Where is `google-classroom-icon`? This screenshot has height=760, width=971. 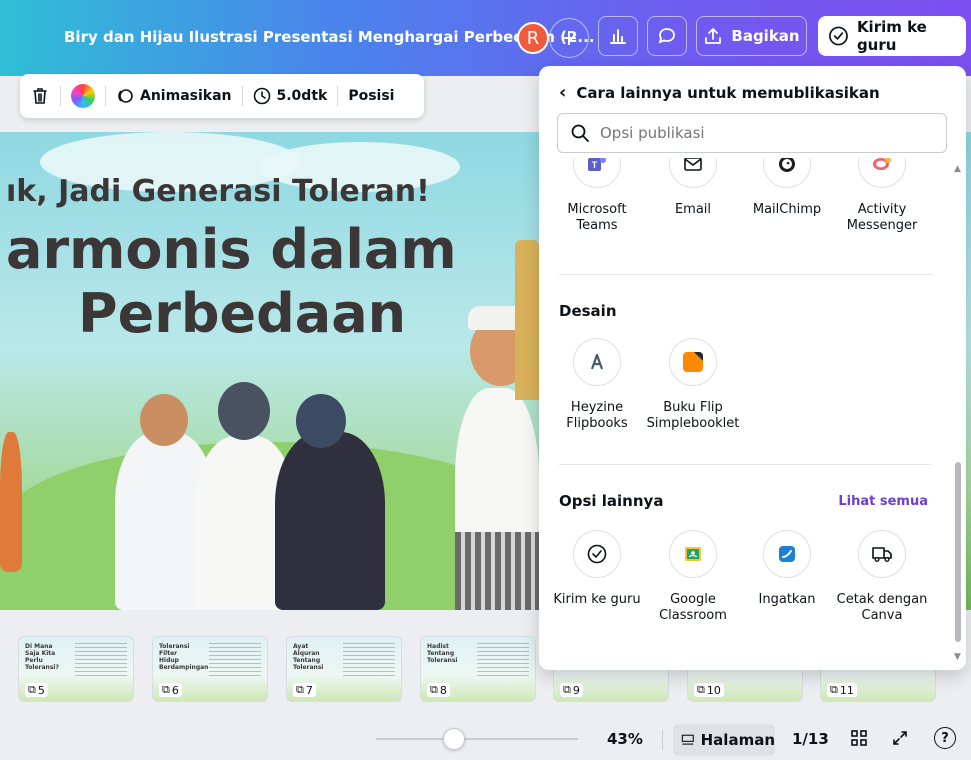
google-classroom-icon is located at coordinates (693, 554).